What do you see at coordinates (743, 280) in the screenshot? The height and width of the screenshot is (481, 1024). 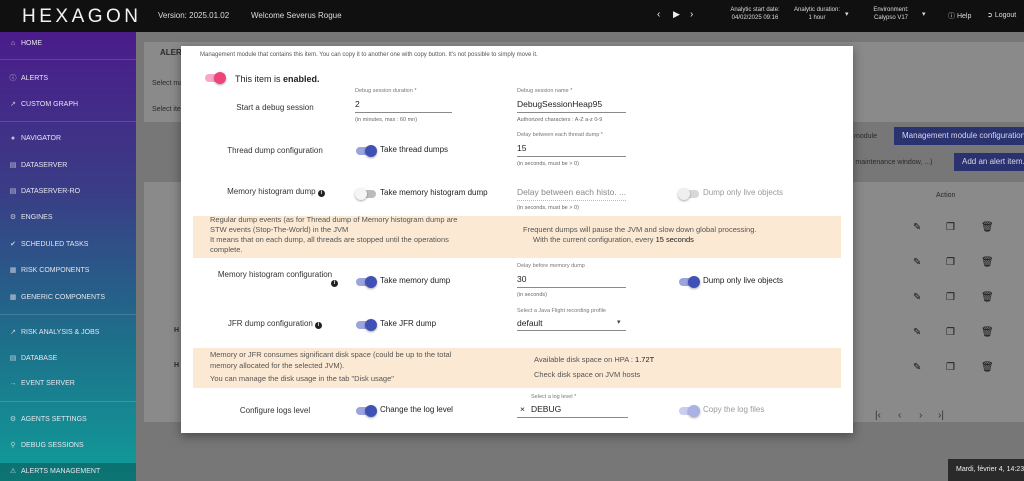 I see `memory-live-switch-label: Dump only live objects` at bounding box center [743, 280].